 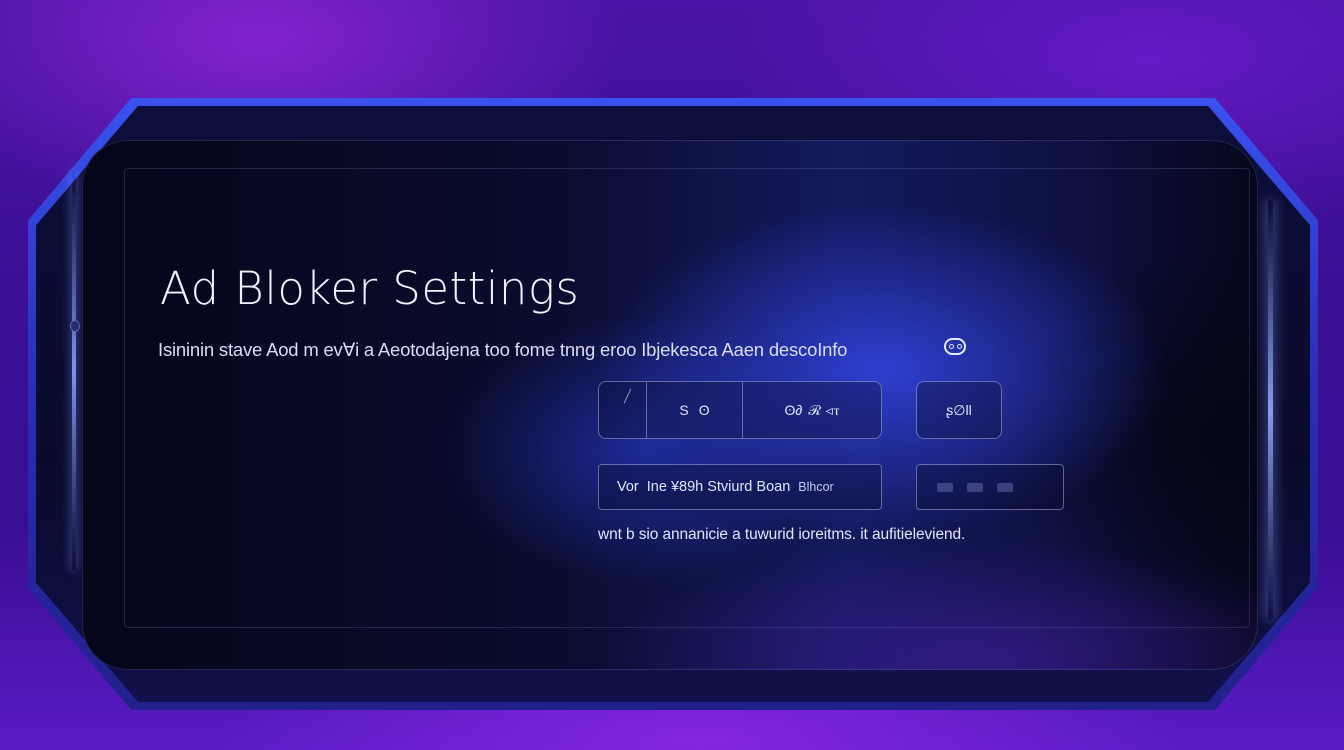 I want to click on select-value-prefix: Vor, so click(x=628, y=487).